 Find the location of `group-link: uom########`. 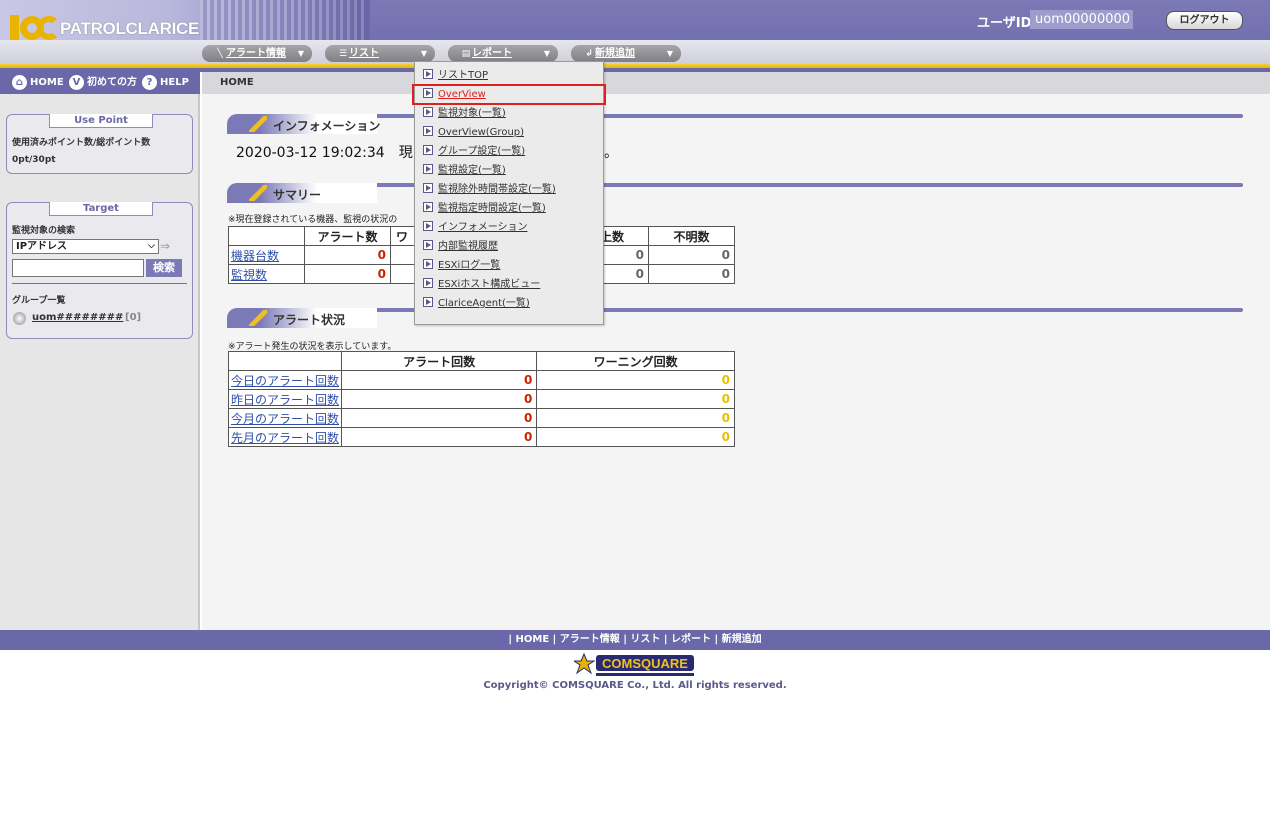

group-link: uom######## is located at coordinates (77, 317).